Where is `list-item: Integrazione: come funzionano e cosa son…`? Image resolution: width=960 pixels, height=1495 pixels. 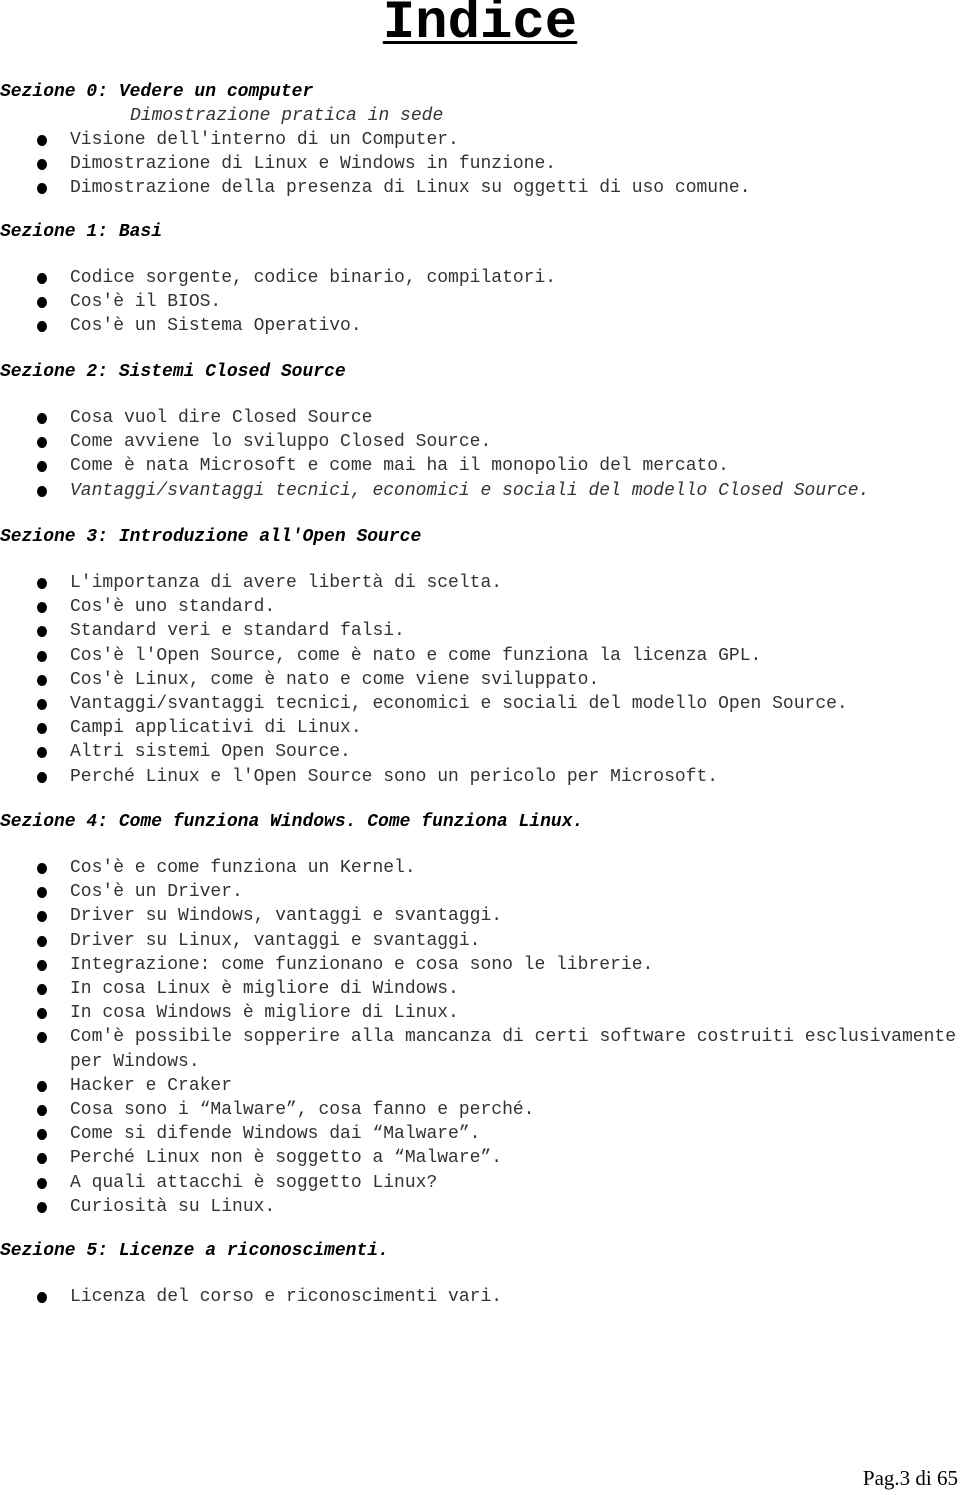
list-item: Integrazione: come funzionano e cosa son… is located at coordinates (480, 965).